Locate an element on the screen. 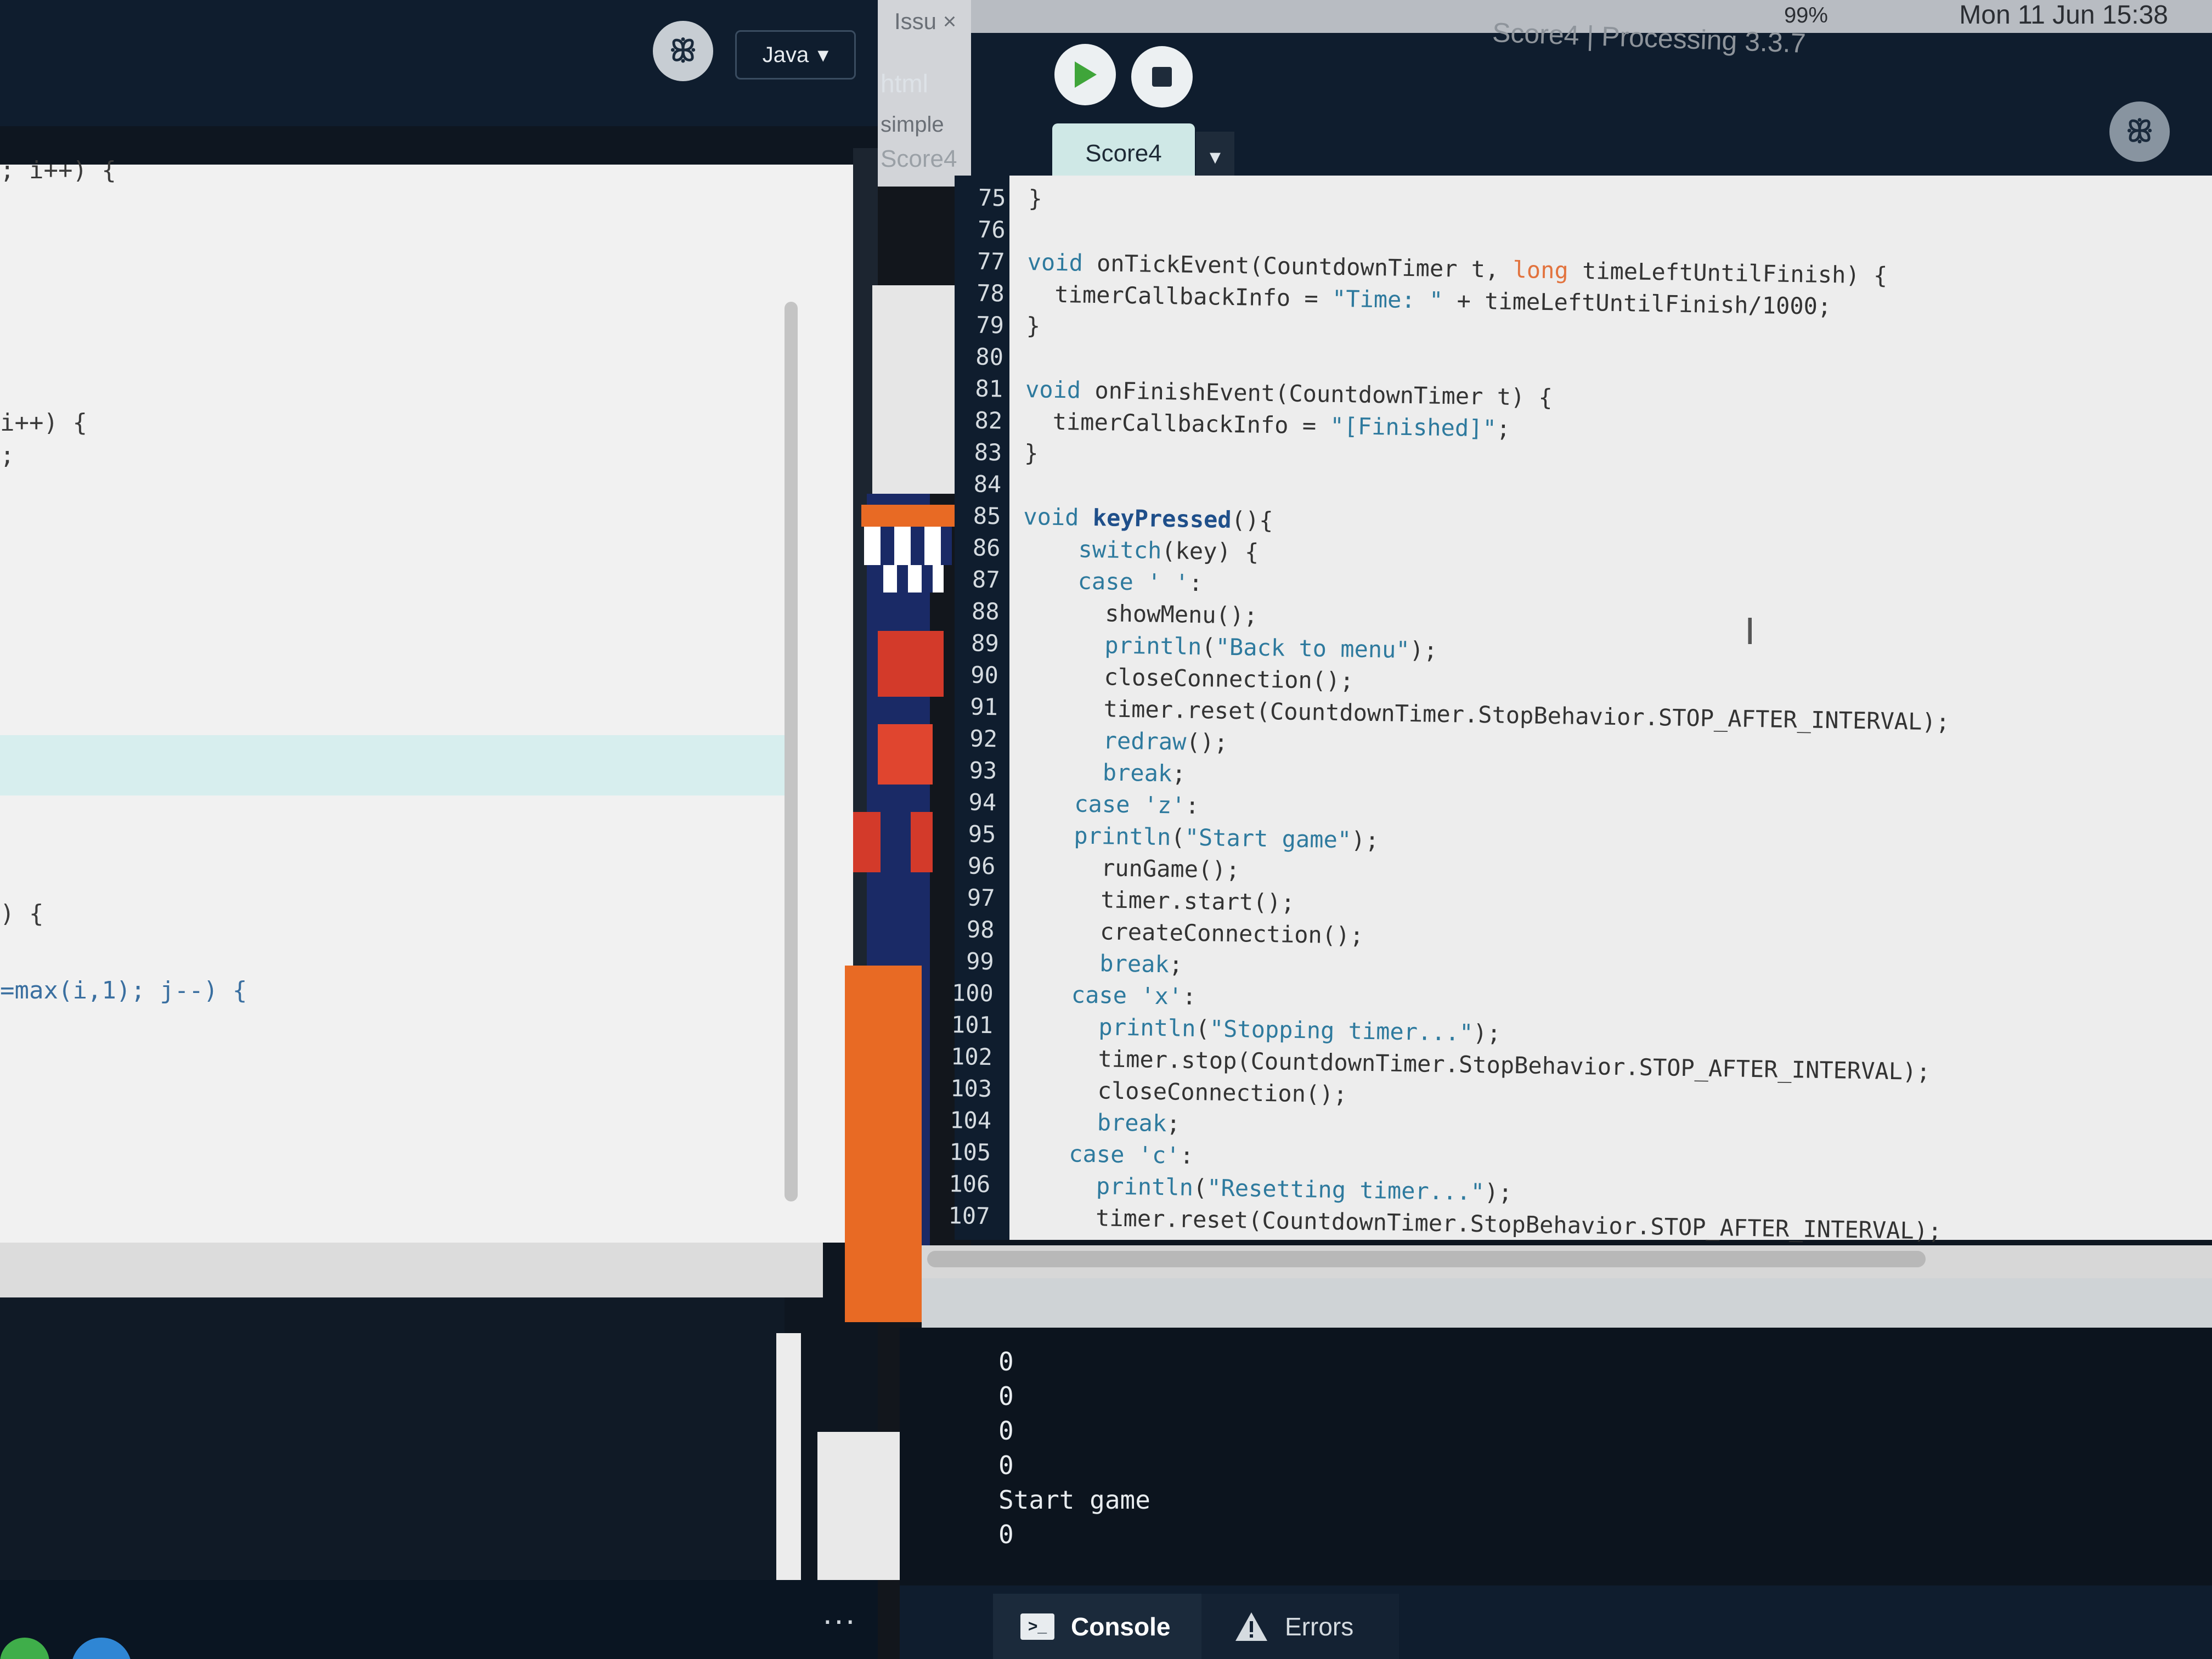  line-number: 98 is located at coordinates (981, 930).